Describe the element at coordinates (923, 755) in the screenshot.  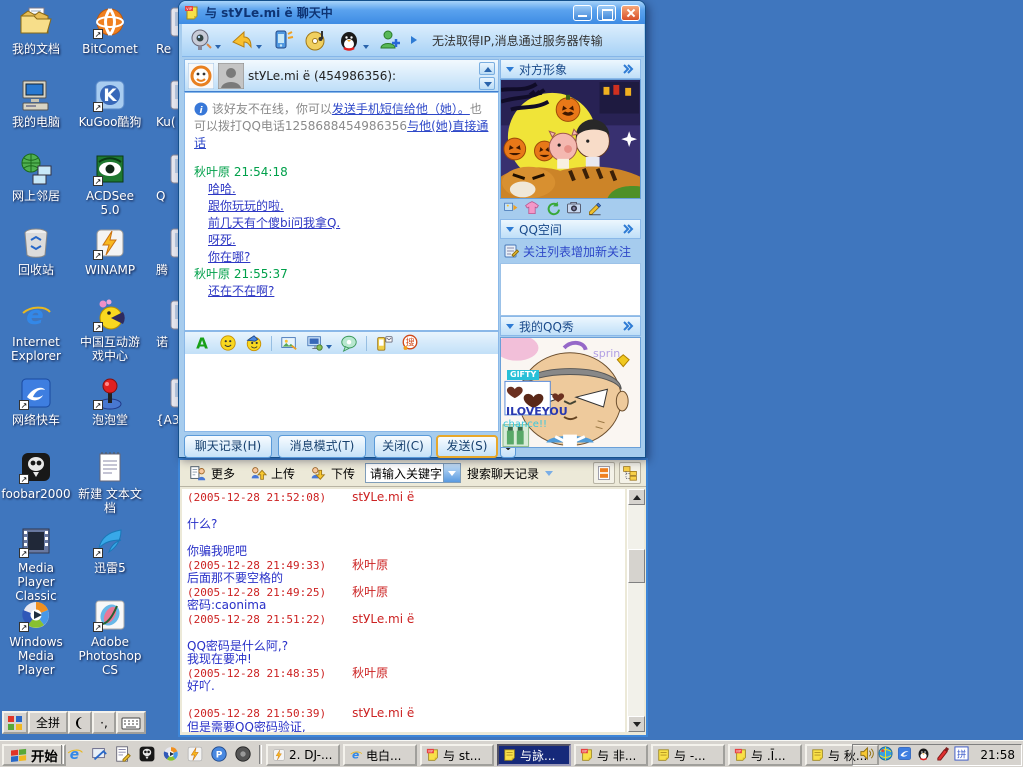
I see `qq-service-tray-icon` at that location.